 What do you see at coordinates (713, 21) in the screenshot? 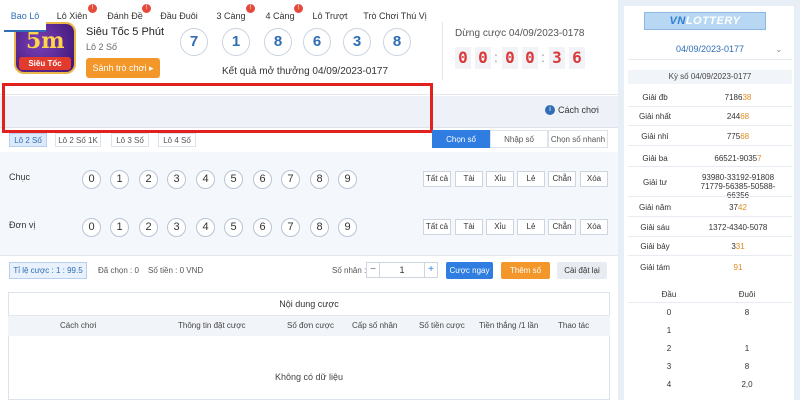
I see `brand-logo-suffix: LOTTERY` at bounding box center [713, 21].